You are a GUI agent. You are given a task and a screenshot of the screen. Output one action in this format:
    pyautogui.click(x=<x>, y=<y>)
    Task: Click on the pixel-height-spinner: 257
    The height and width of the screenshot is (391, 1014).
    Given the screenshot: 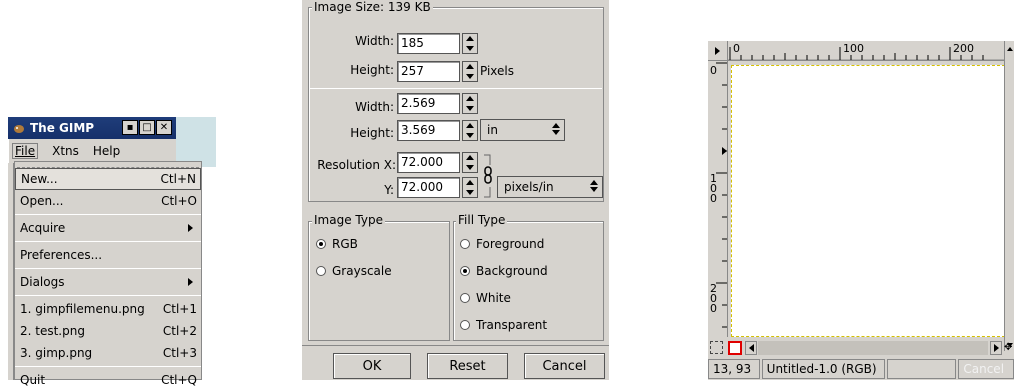 What is the action you would take?
    pyautogui.click(x=437, y=71)
    